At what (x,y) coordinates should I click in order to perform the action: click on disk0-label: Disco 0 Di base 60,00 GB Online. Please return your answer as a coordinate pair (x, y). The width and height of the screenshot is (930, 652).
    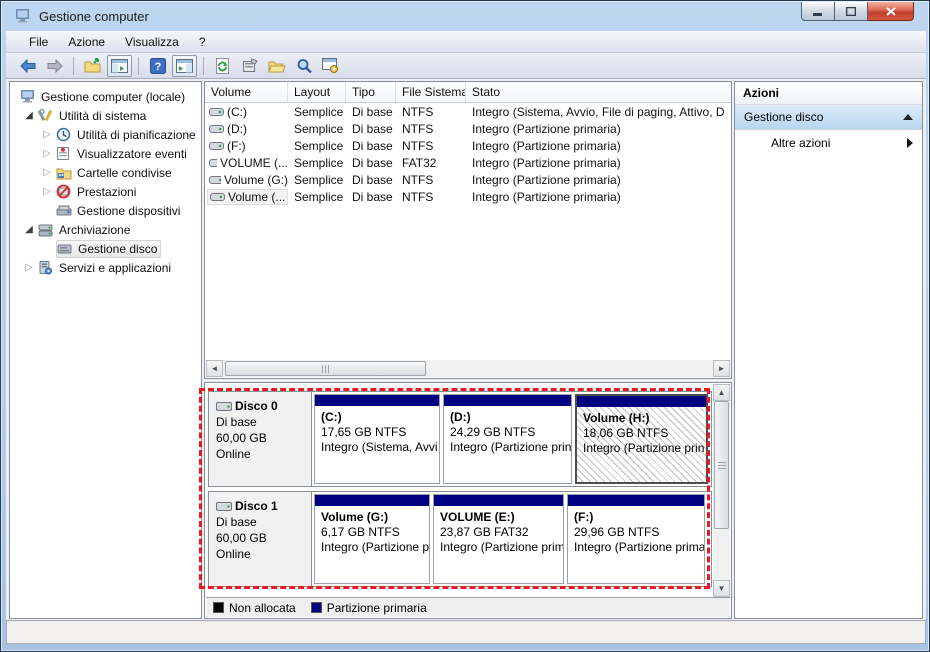
    Looking at the image, I should click on (260, 439).